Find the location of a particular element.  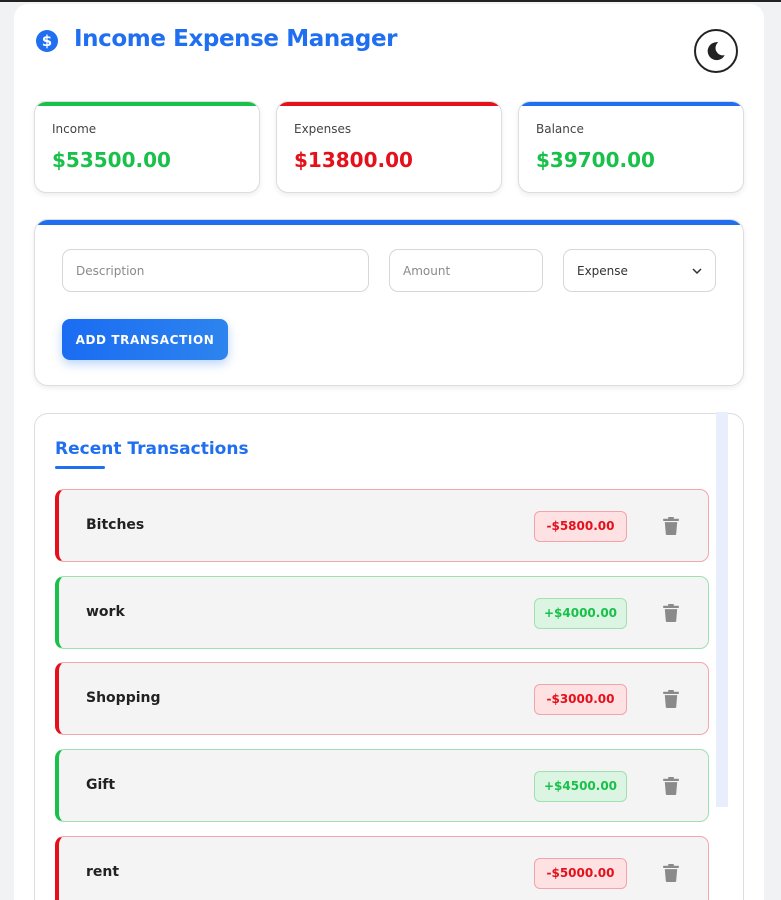

section-title: Recent Transactions is located at coordinates (152, 449).